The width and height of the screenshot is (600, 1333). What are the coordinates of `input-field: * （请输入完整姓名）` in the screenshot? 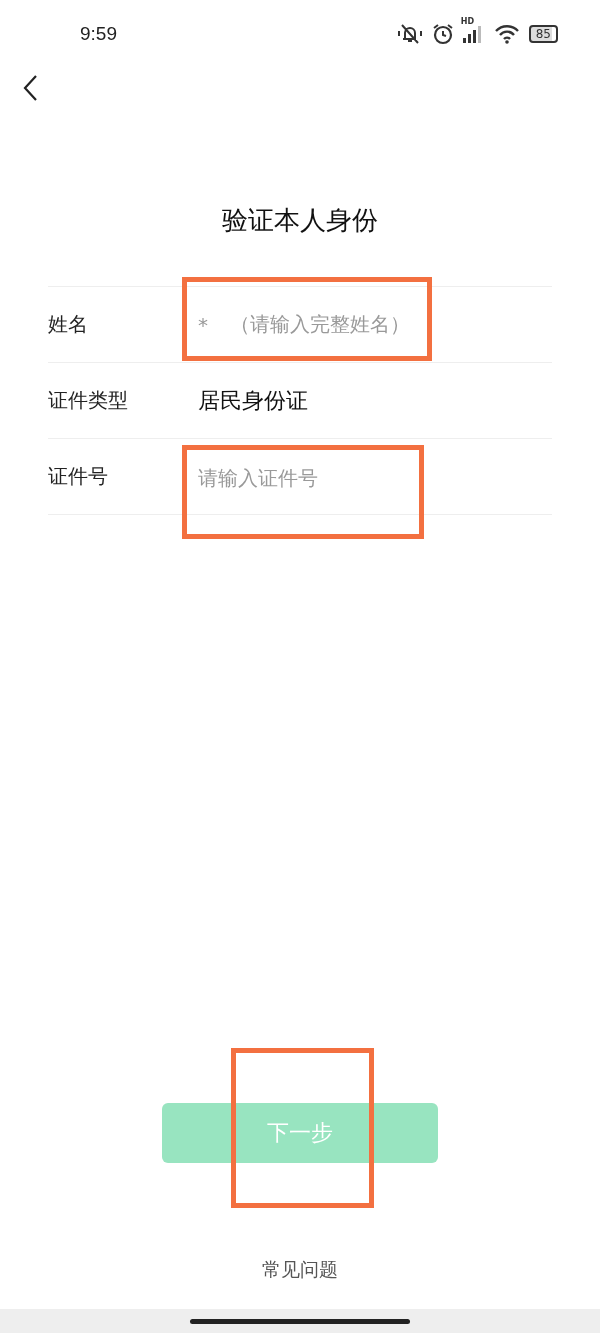 It's located at (304, 324).